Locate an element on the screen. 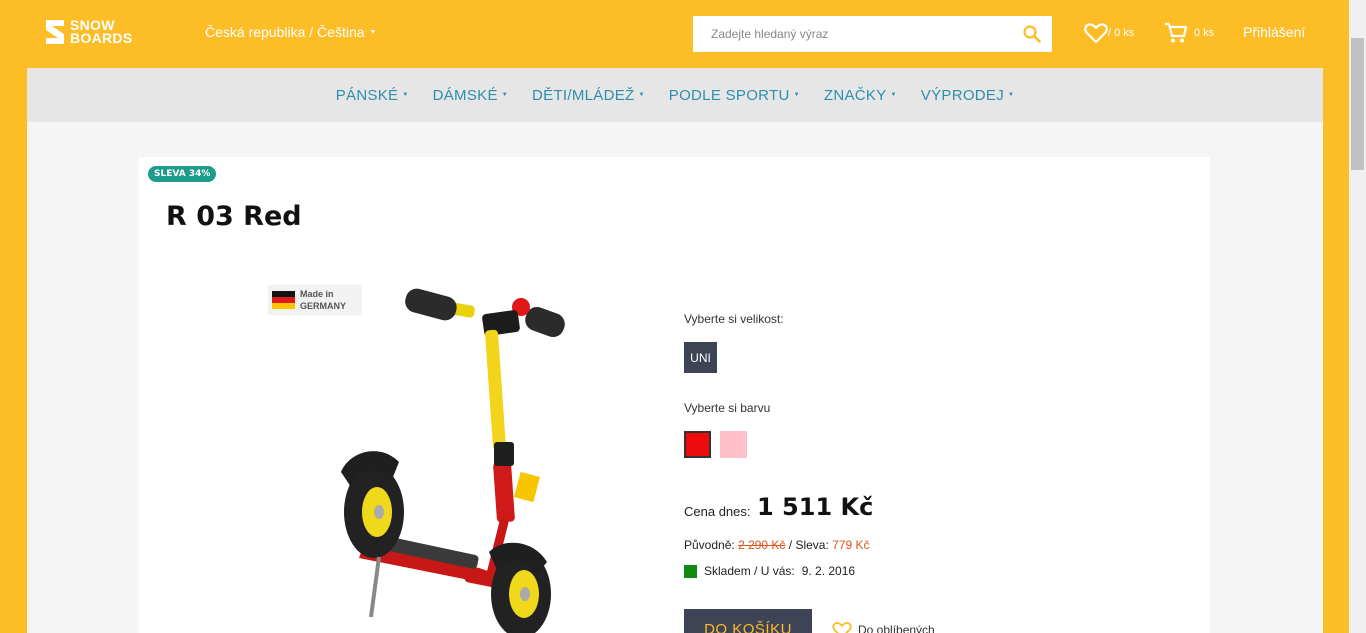 The width and height of the screenshot is (1366, 633). scrollbar-thumb is located at coordinates (1357, 104).